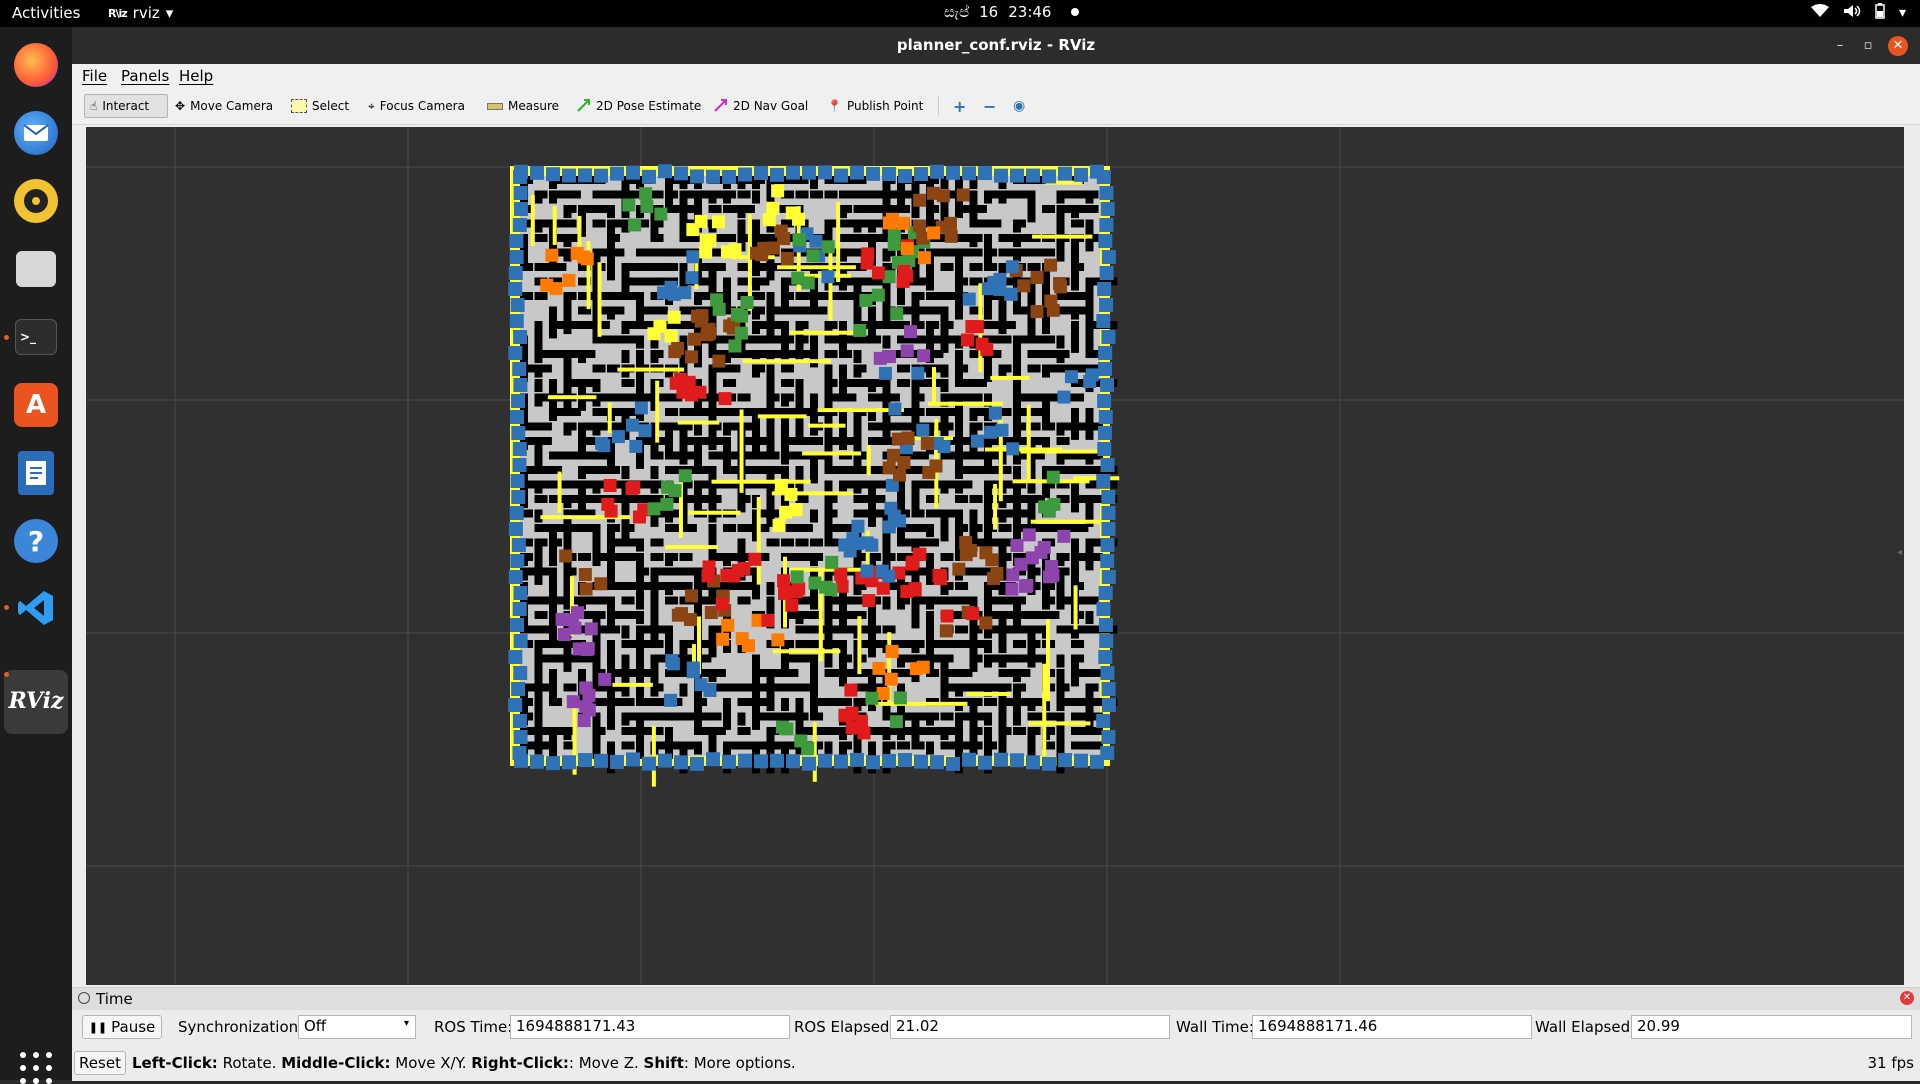 The image size is (1920, 1084). I want to click on clock: සැප් 16 23:46, so click(1012, 12).